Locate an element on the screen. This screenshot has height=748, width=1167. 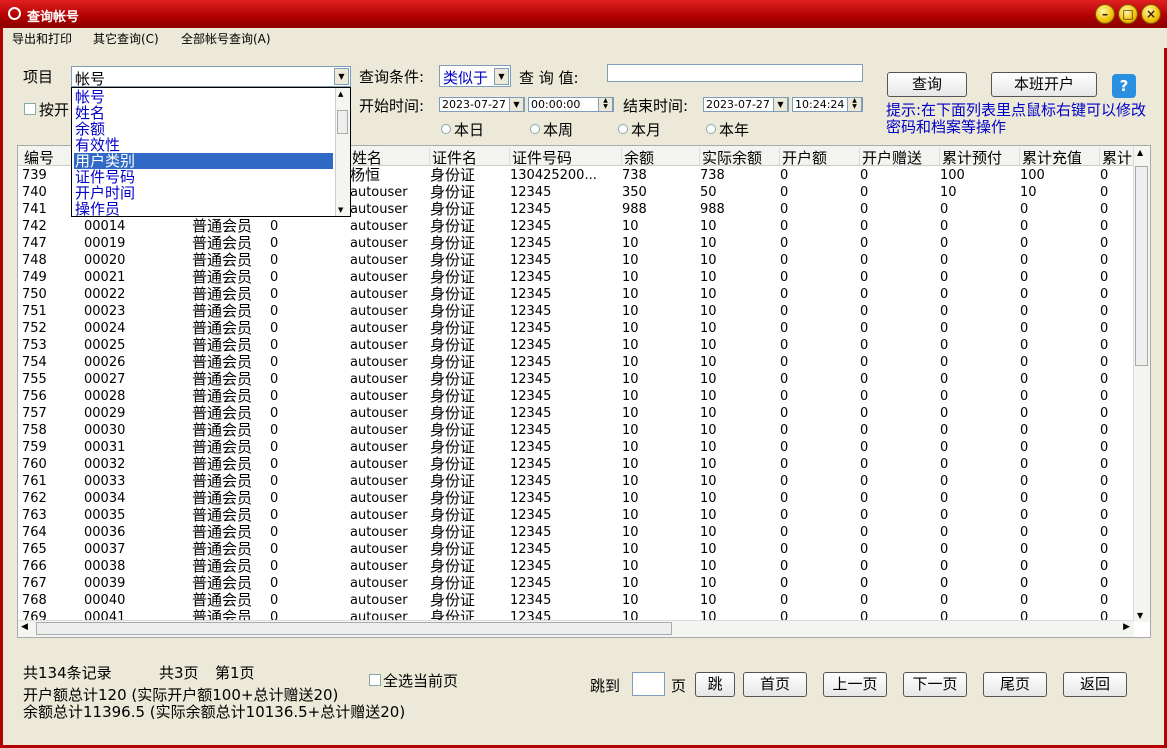
radio-year is located at coordinates (711, 129).